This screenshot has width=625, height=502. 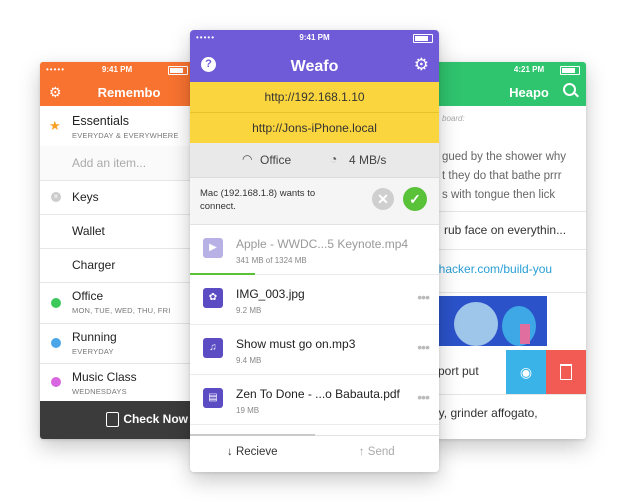 I want to click on file-row: ♫ Show must go on.mp3 9.4 MB •••, so click(x=314, y=350).